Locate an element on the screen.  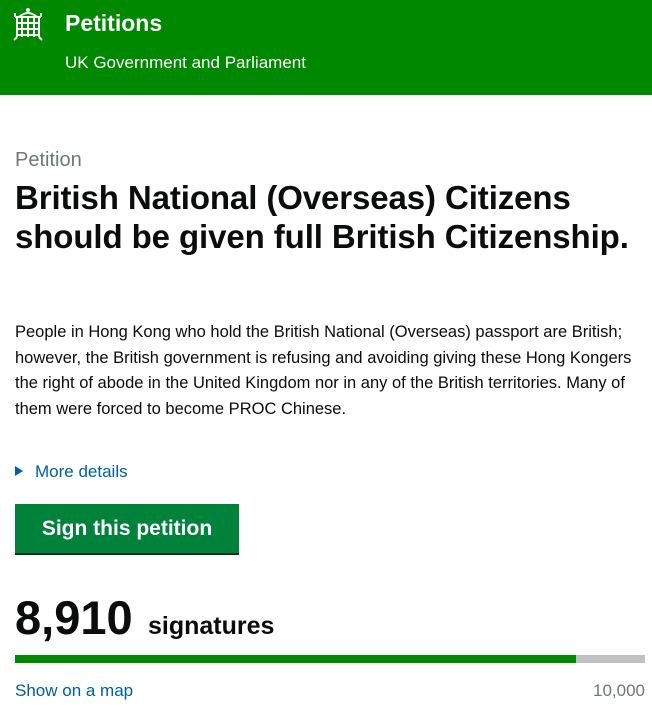
more-details-label: More details is located at coordinates (81, 471).